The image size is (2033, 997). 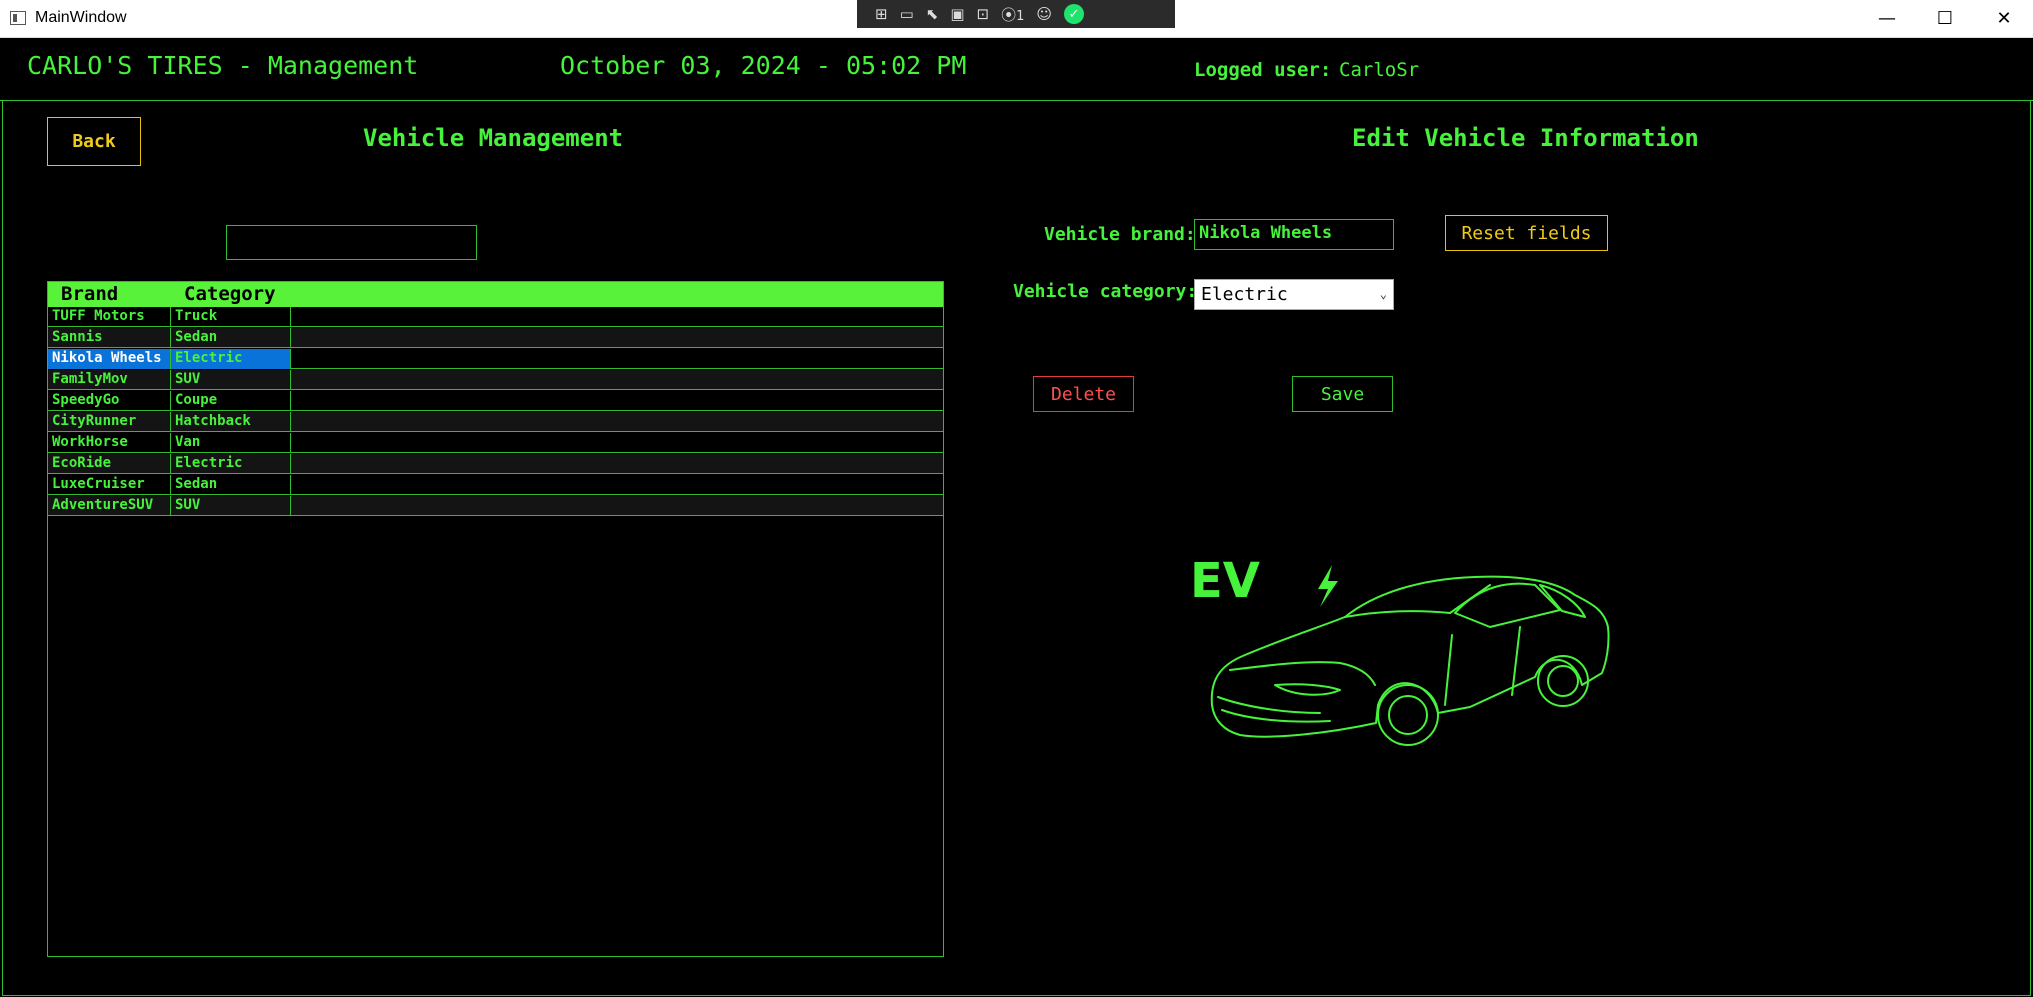 What do you see at coordinates (1083, 394) in the screenshot?
I see `delete-button: Delete` at bounding box center [1083, 394].